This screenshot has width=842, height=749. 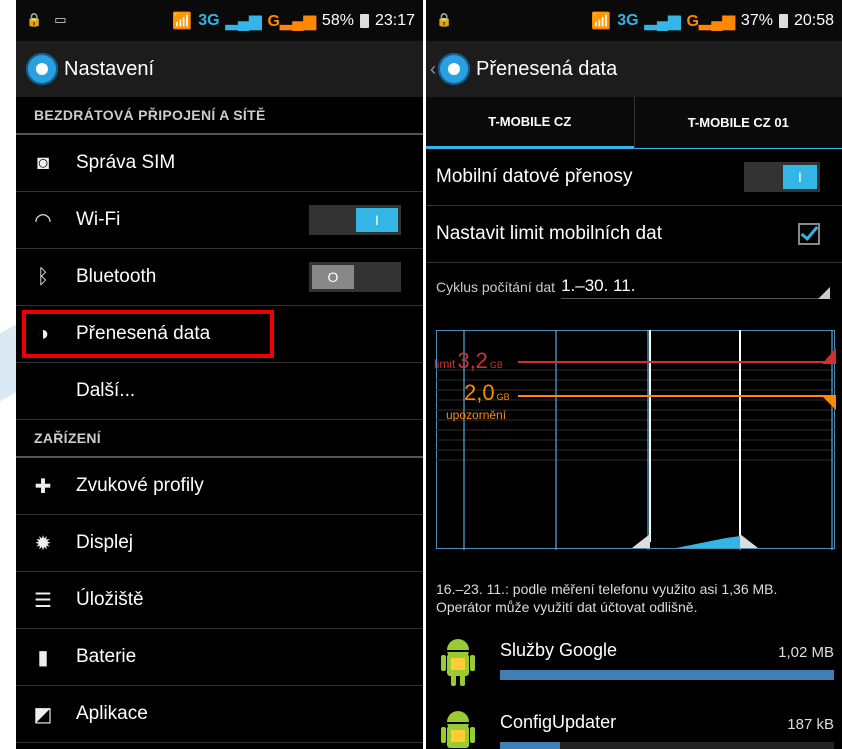 What do you see at coordinates (559, 650) in the screenshot?
I see `app-name: Služby Google` at bounding box center [559, 650].